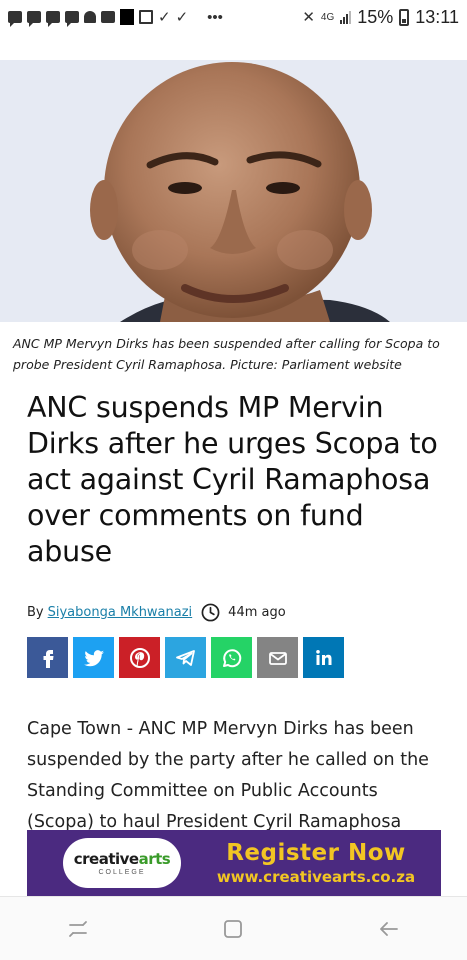  I want to click on whatsapp-icon, so click(231, 657).